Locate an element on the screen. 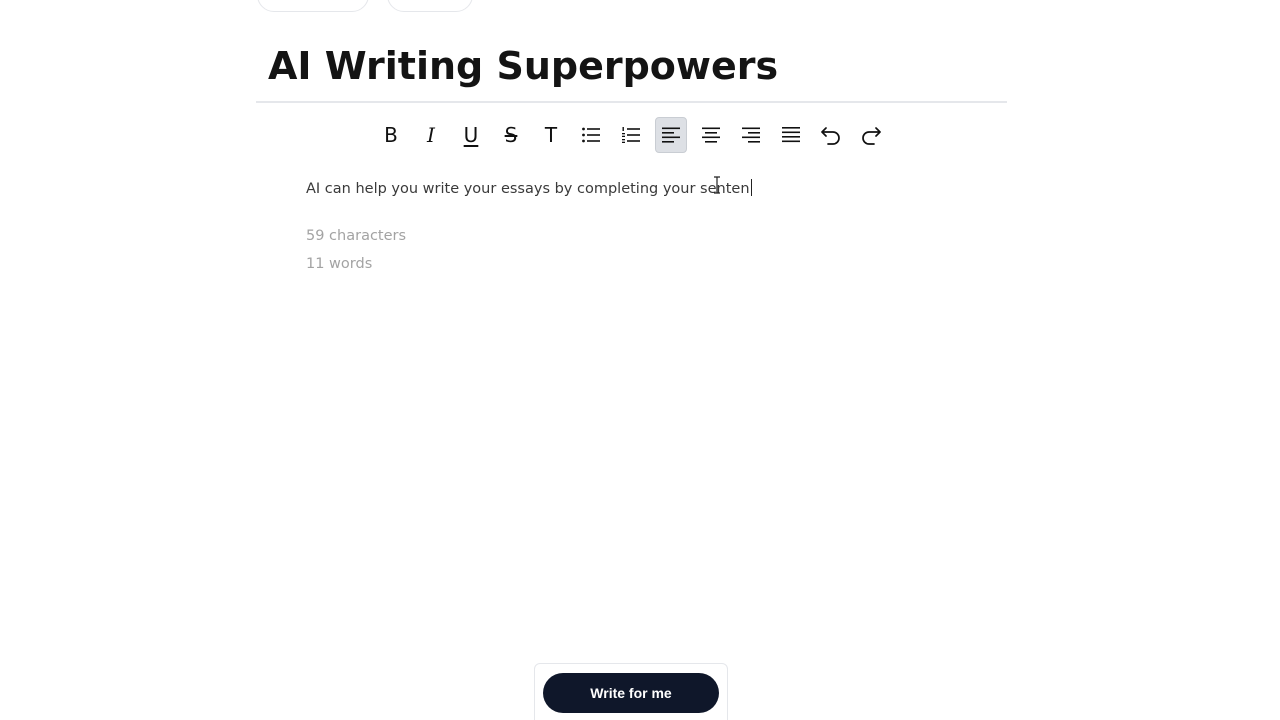  word-count: 11 words is located at coordinates (339, 264).